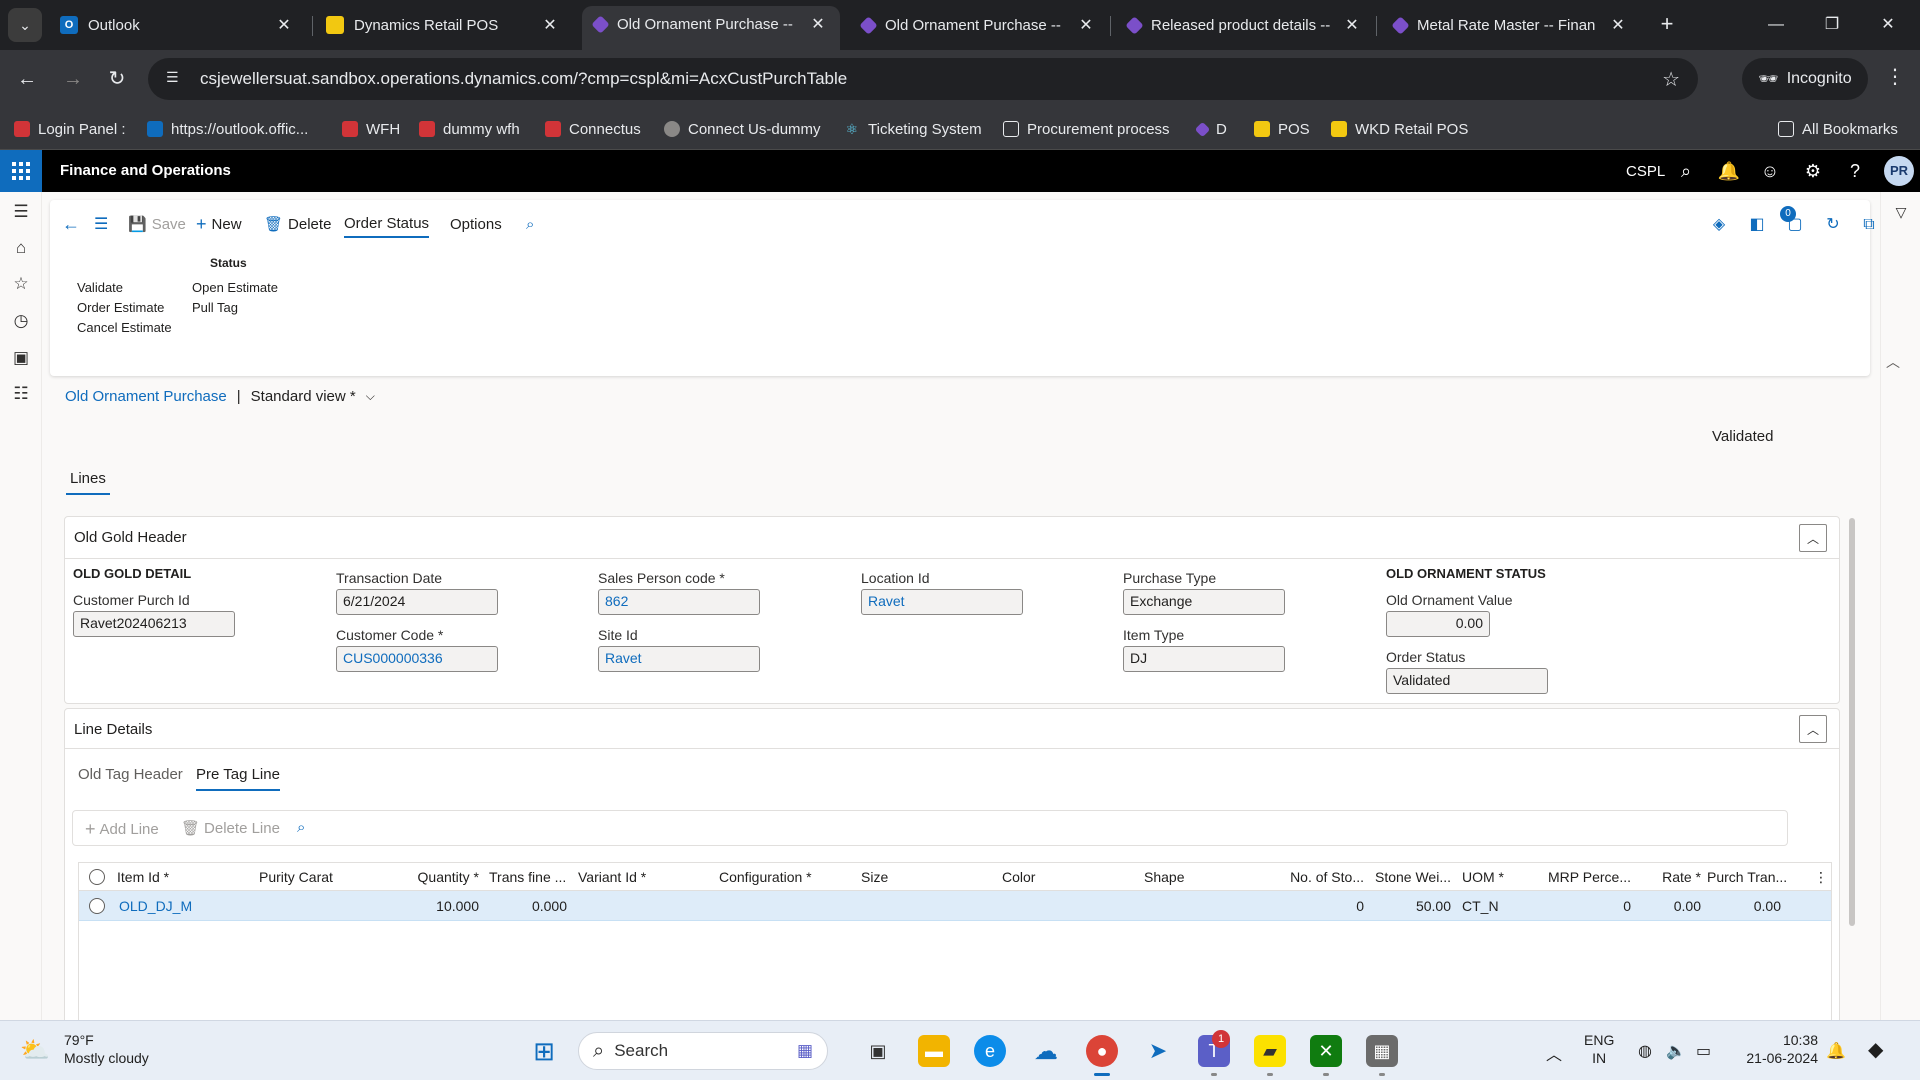 The image size is (1920, 1080). What do you see at coordinates (157, 224) in the screenshot?
I see `save-button: 💾 Save` at bounding box center [157, 224].